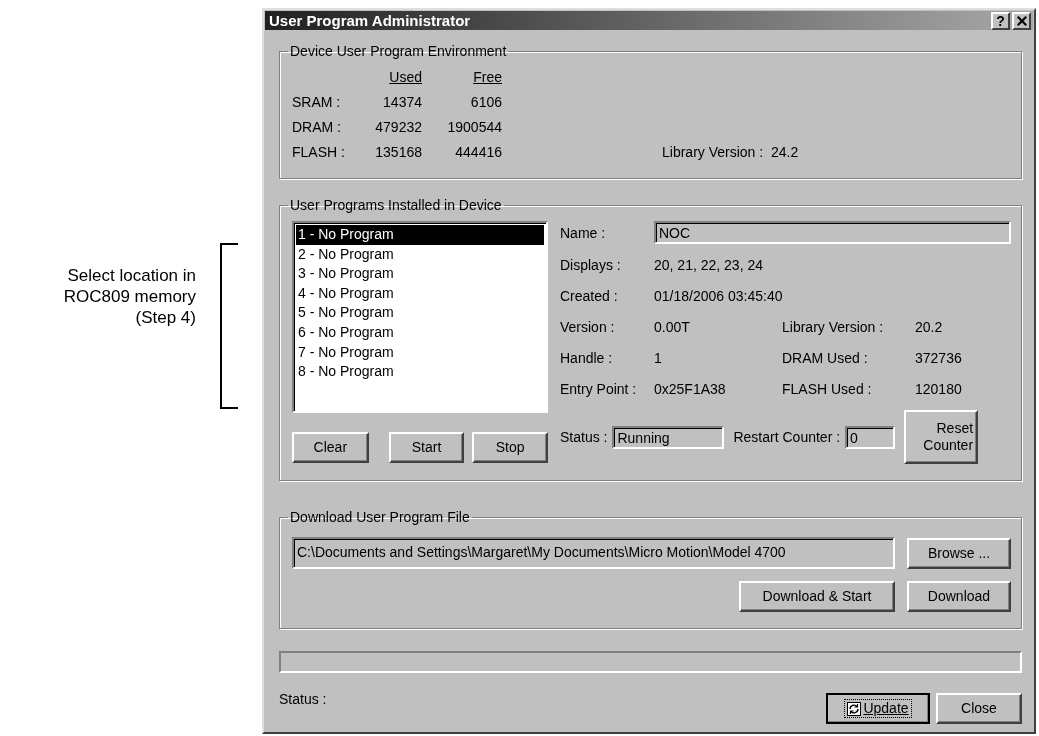 The height and width of the screenshot is (736, 1039). What do you see at coordinates (709, 265) in the screenshot?
I see `field-value: 20, 21, 22, 23, 24` at bounding box center [709, 265].